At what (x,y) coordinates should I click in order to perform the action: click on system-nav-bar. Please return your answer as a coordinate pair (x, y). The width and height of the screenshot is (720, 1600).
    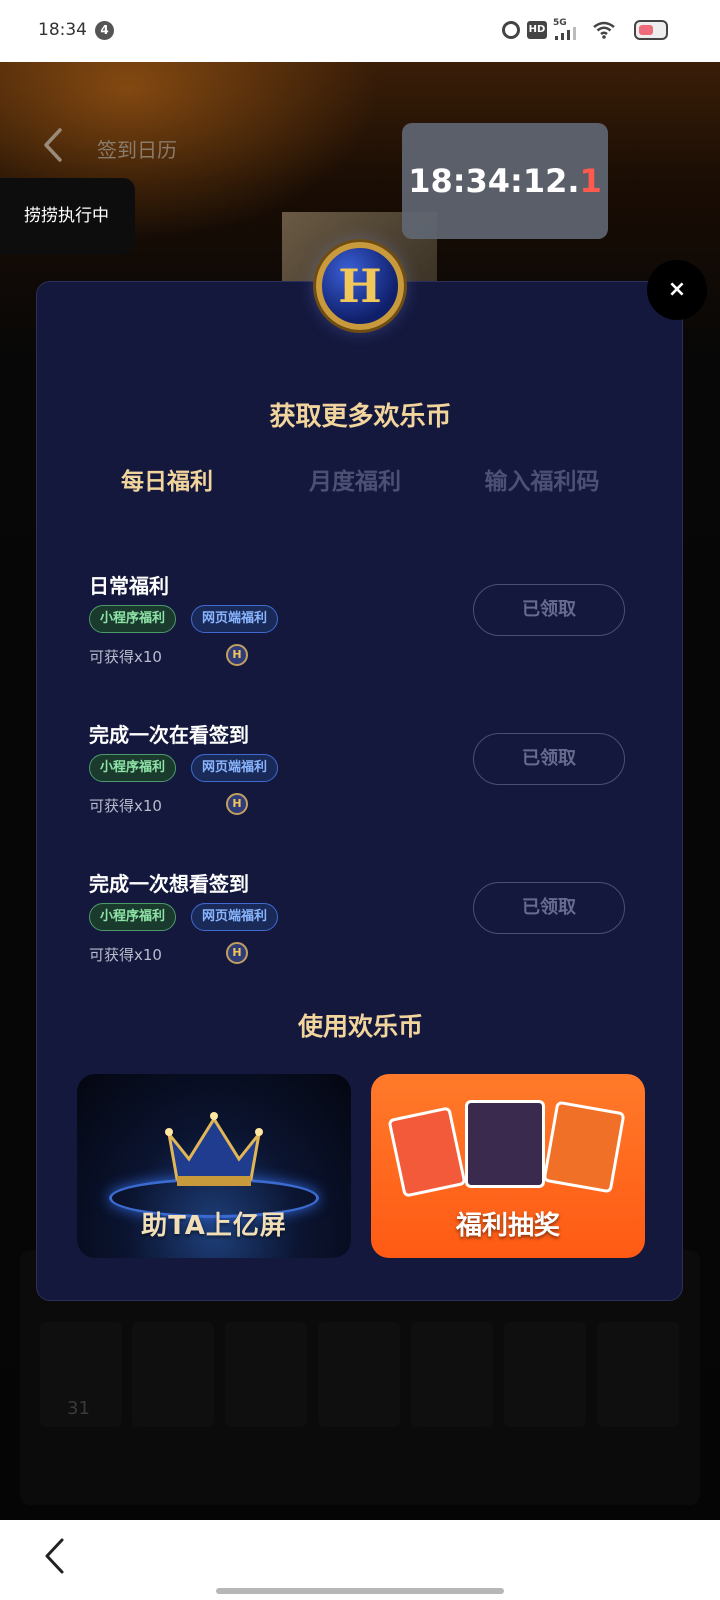
    Looking at the image, I should click on (360, 1560).